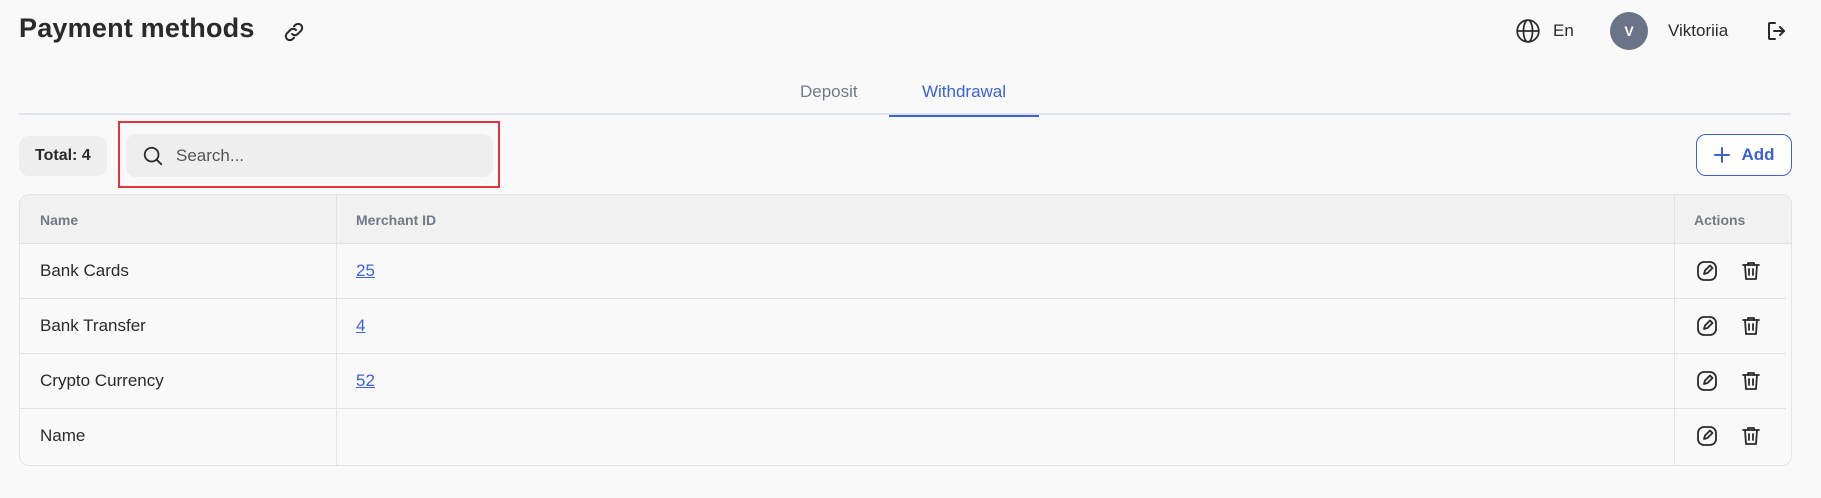 The width and height of the screenshot is (1821, 498). Describe the element at coordinates (1777, 31) in the screenshot. I see `logout-icon` at that location.